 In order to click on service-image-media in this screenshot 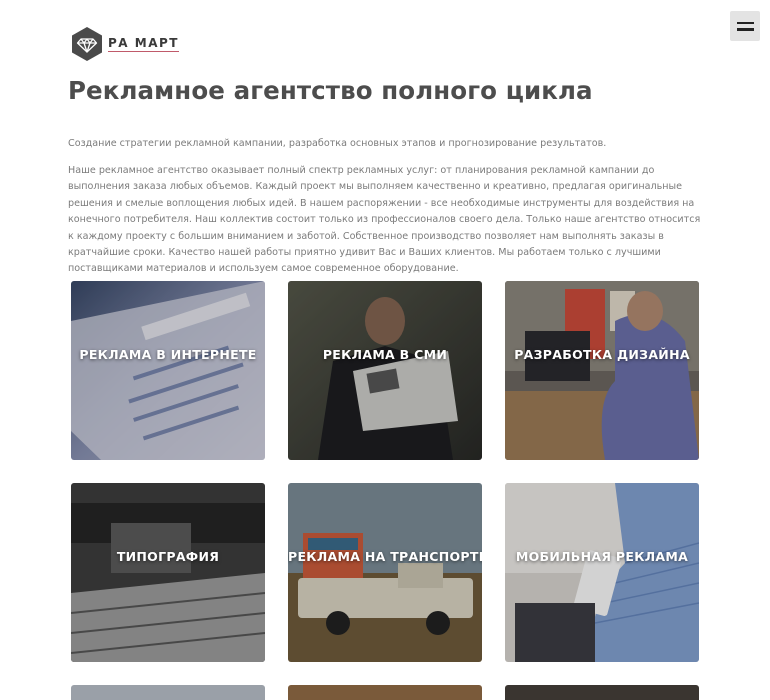, I will do `click(385, 370)`.